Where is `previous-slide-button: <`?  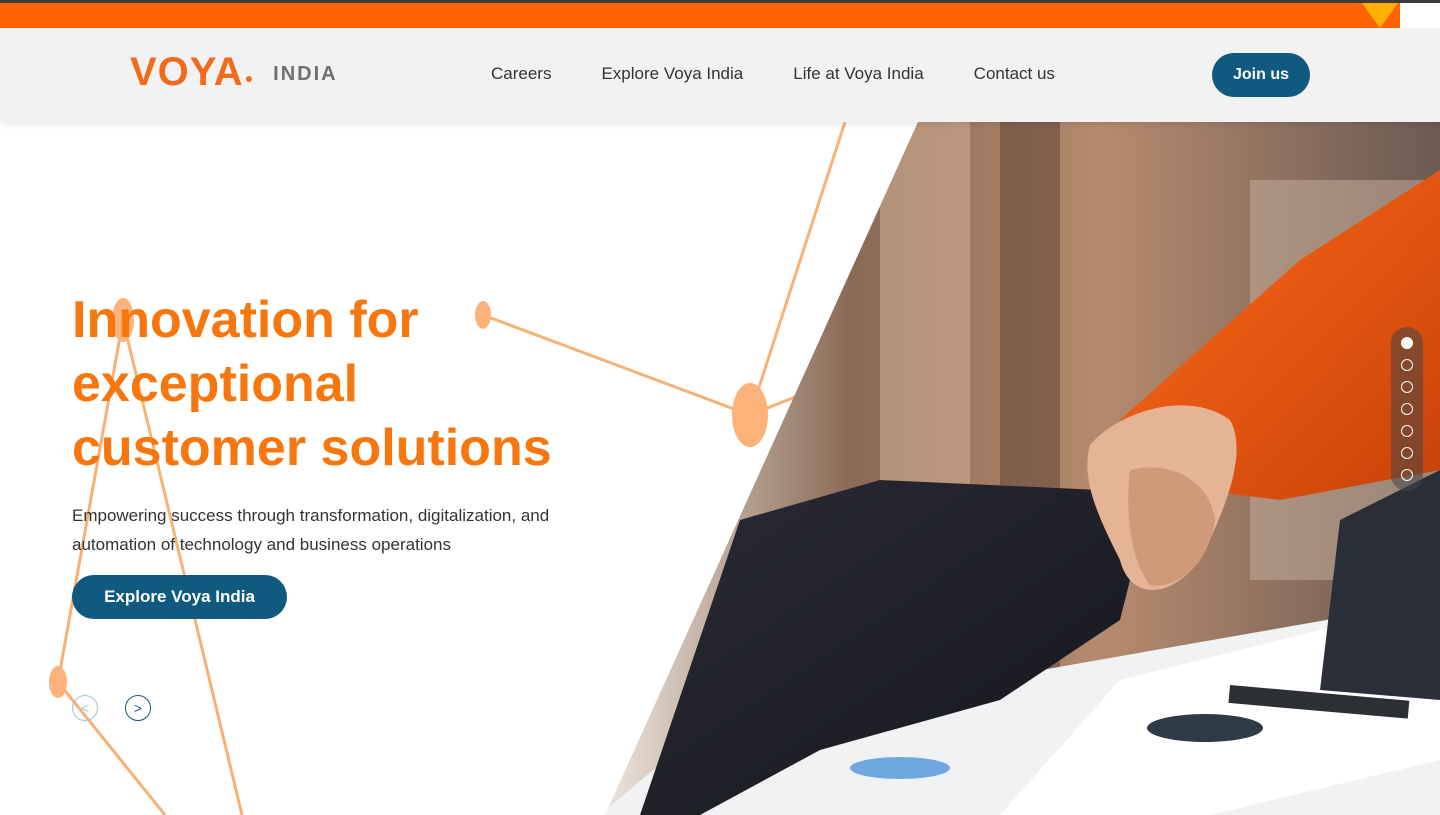 previous-slide-button: < is located at coordinates (85, 708).